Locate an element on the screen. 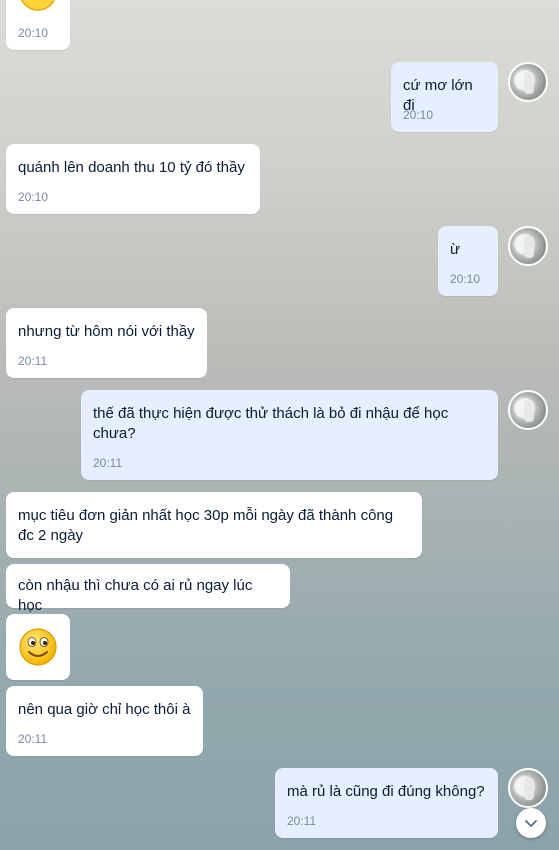 This screenshot has height=850, width=559. chevron-down-icon is located at coordinates (531, 823).